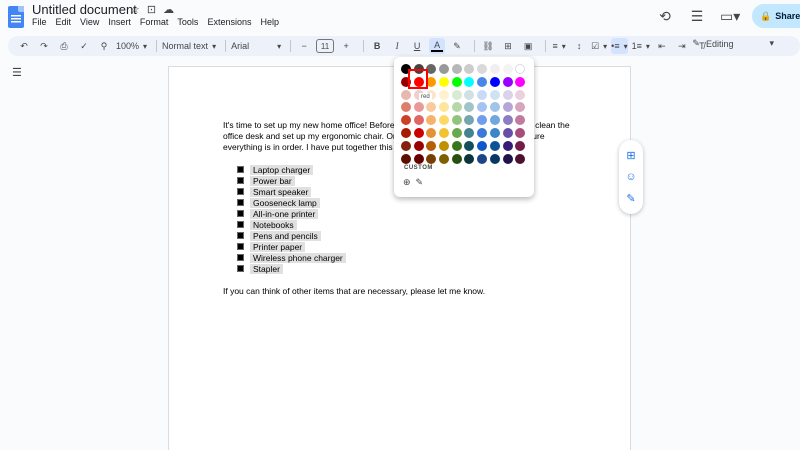 The width and height of the screenshot is (800, 450). I want to click on list-item: All-in-one printer, so click(291, 213).